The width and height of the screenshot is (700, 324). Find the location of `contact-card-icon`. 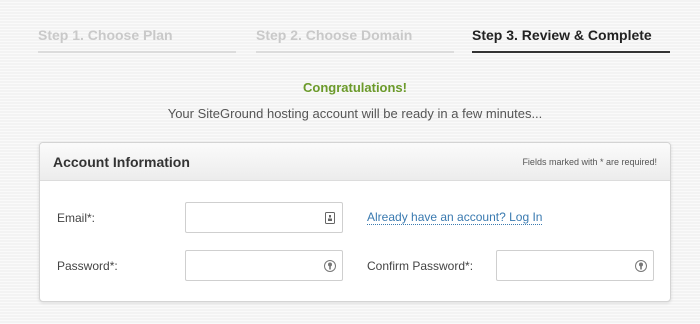

contact-card-icon is located at coordinates (330, 218).